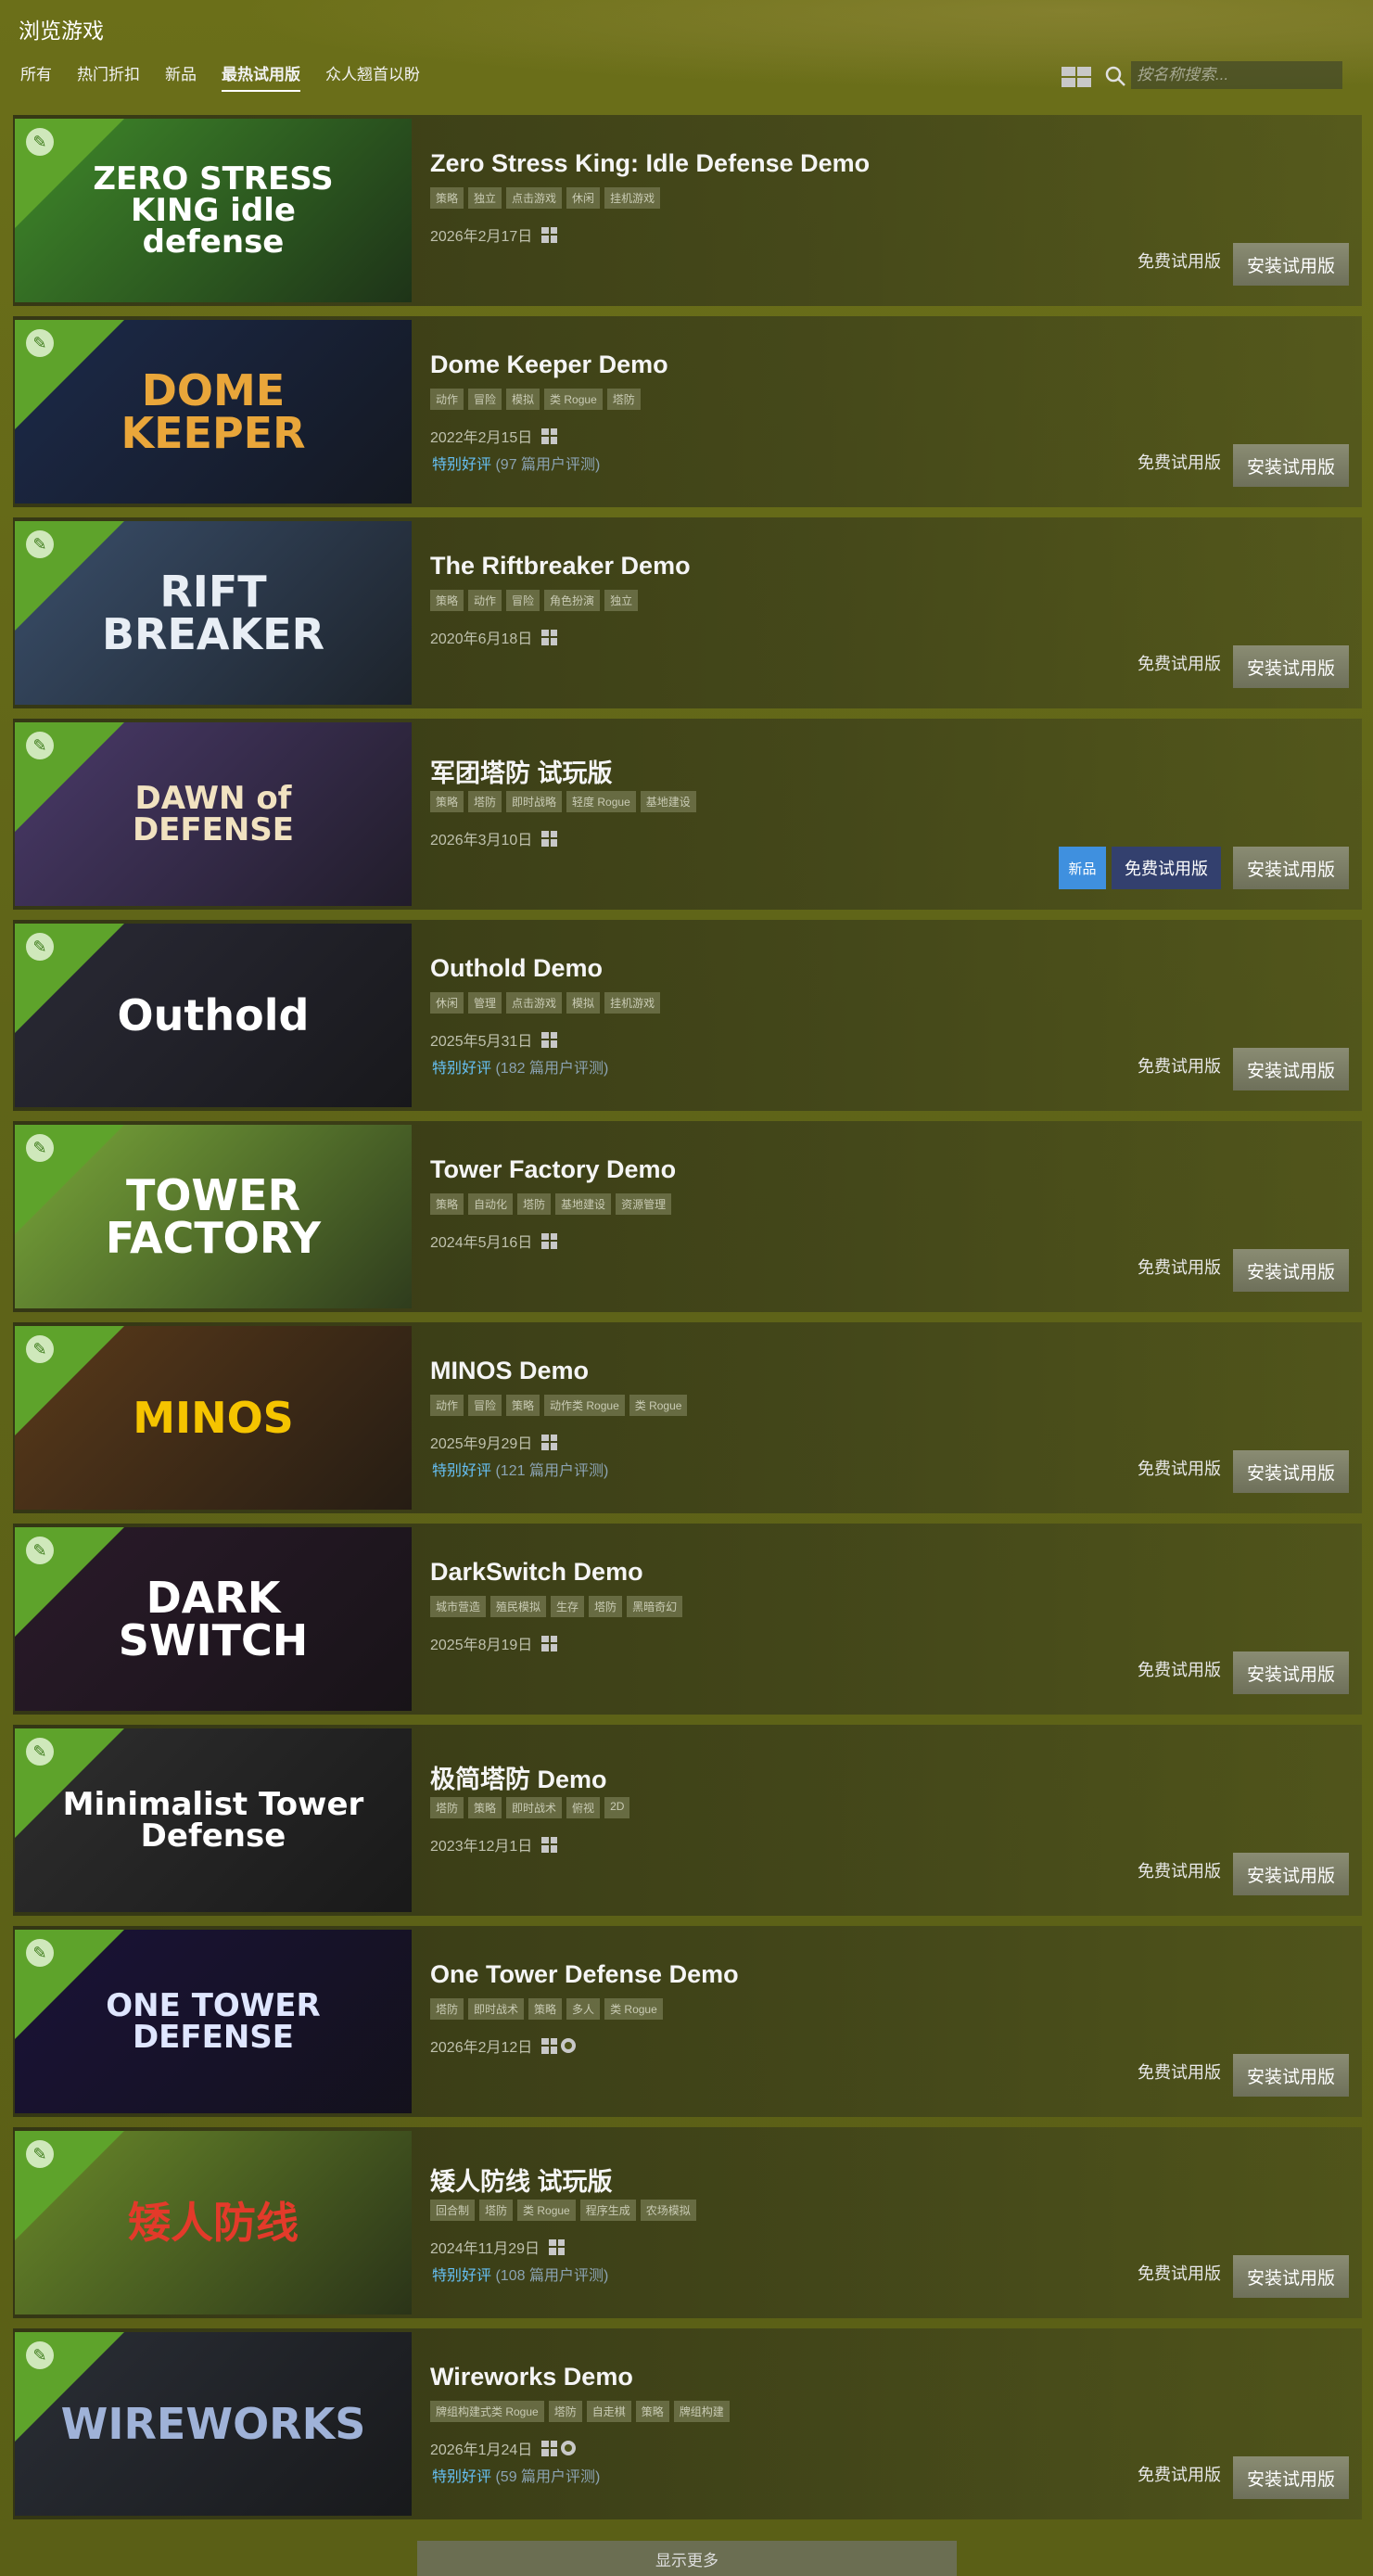  Describe the element at coordinates (516, 2475) in the screenshot. I see `review-summary: 特别好评 (59 篇用户评测)` at that location.